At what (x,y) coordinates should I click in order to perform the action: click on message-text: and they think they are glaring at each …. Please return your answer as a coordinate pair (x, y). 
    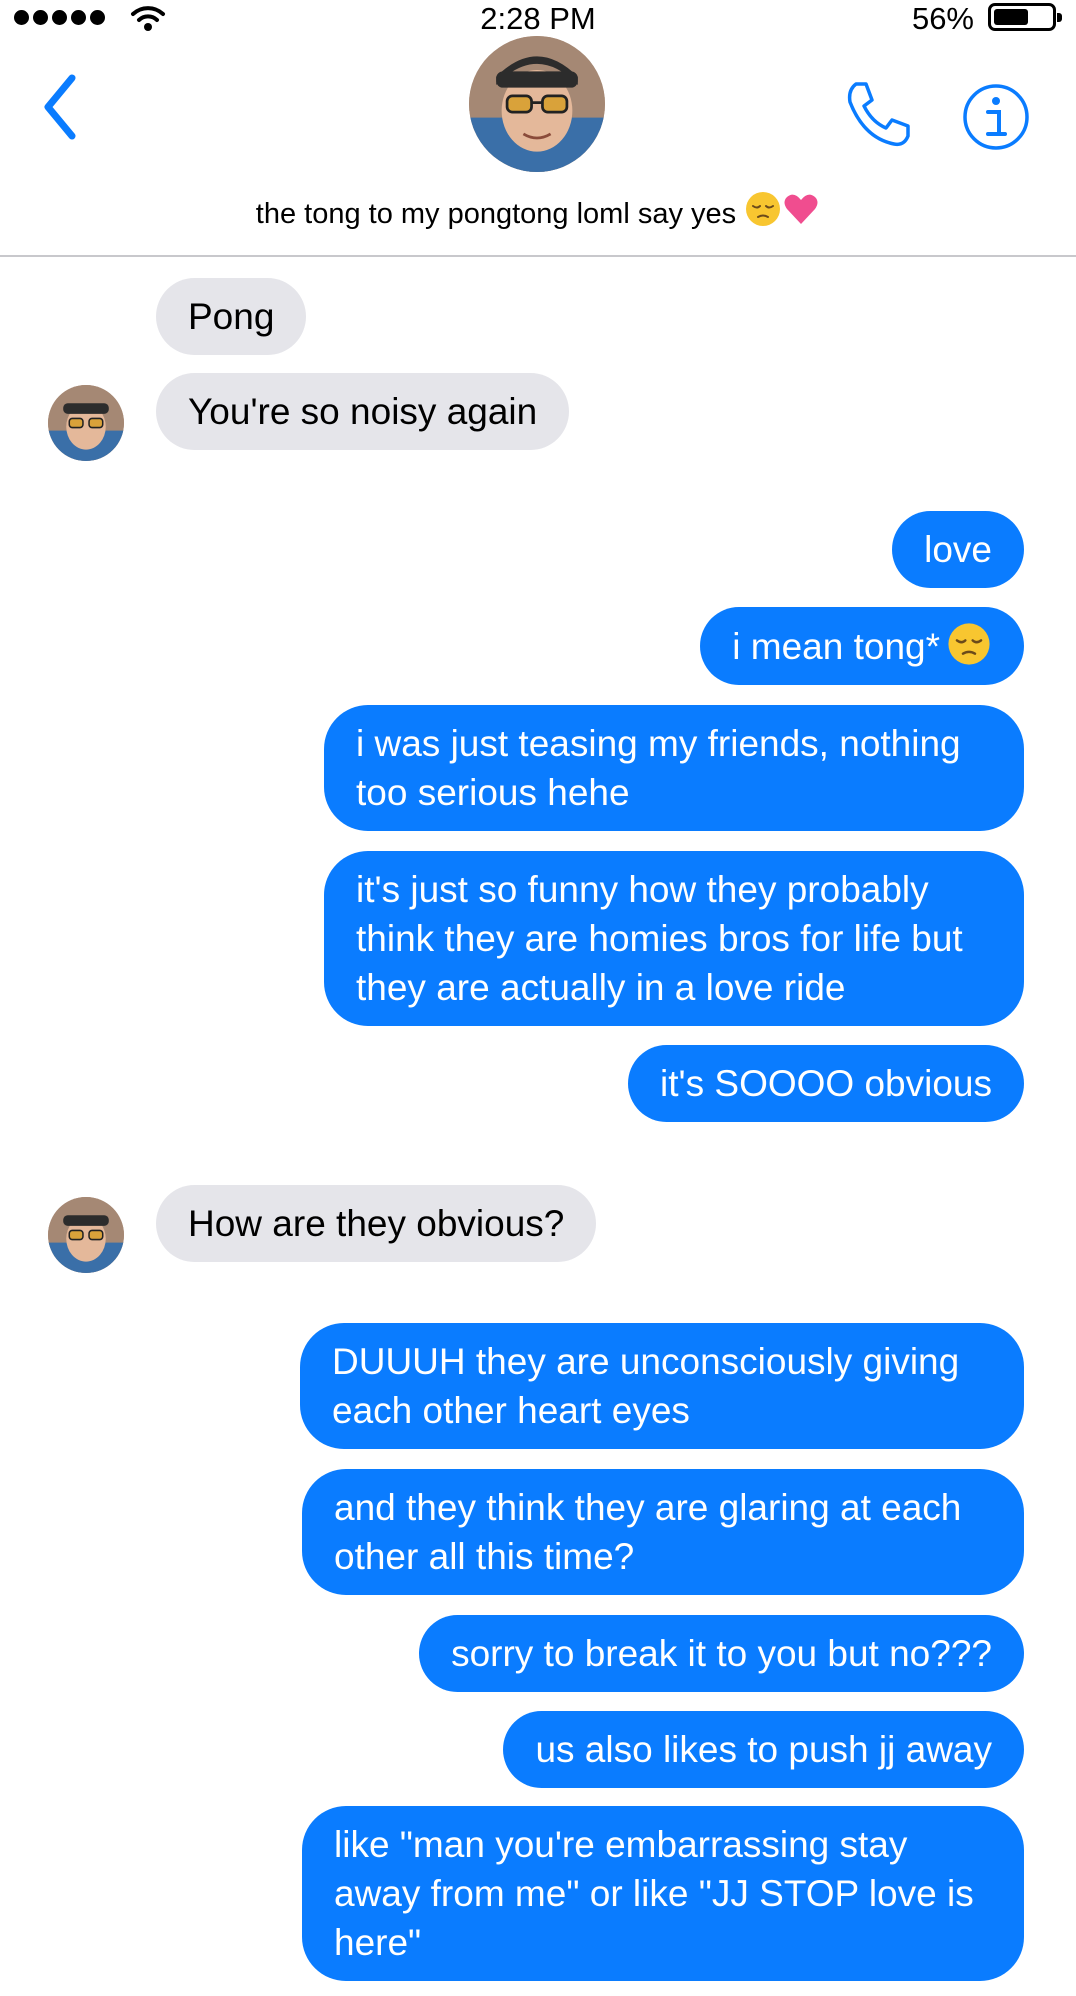
    Looking at the image, I should click on (648, 1532).